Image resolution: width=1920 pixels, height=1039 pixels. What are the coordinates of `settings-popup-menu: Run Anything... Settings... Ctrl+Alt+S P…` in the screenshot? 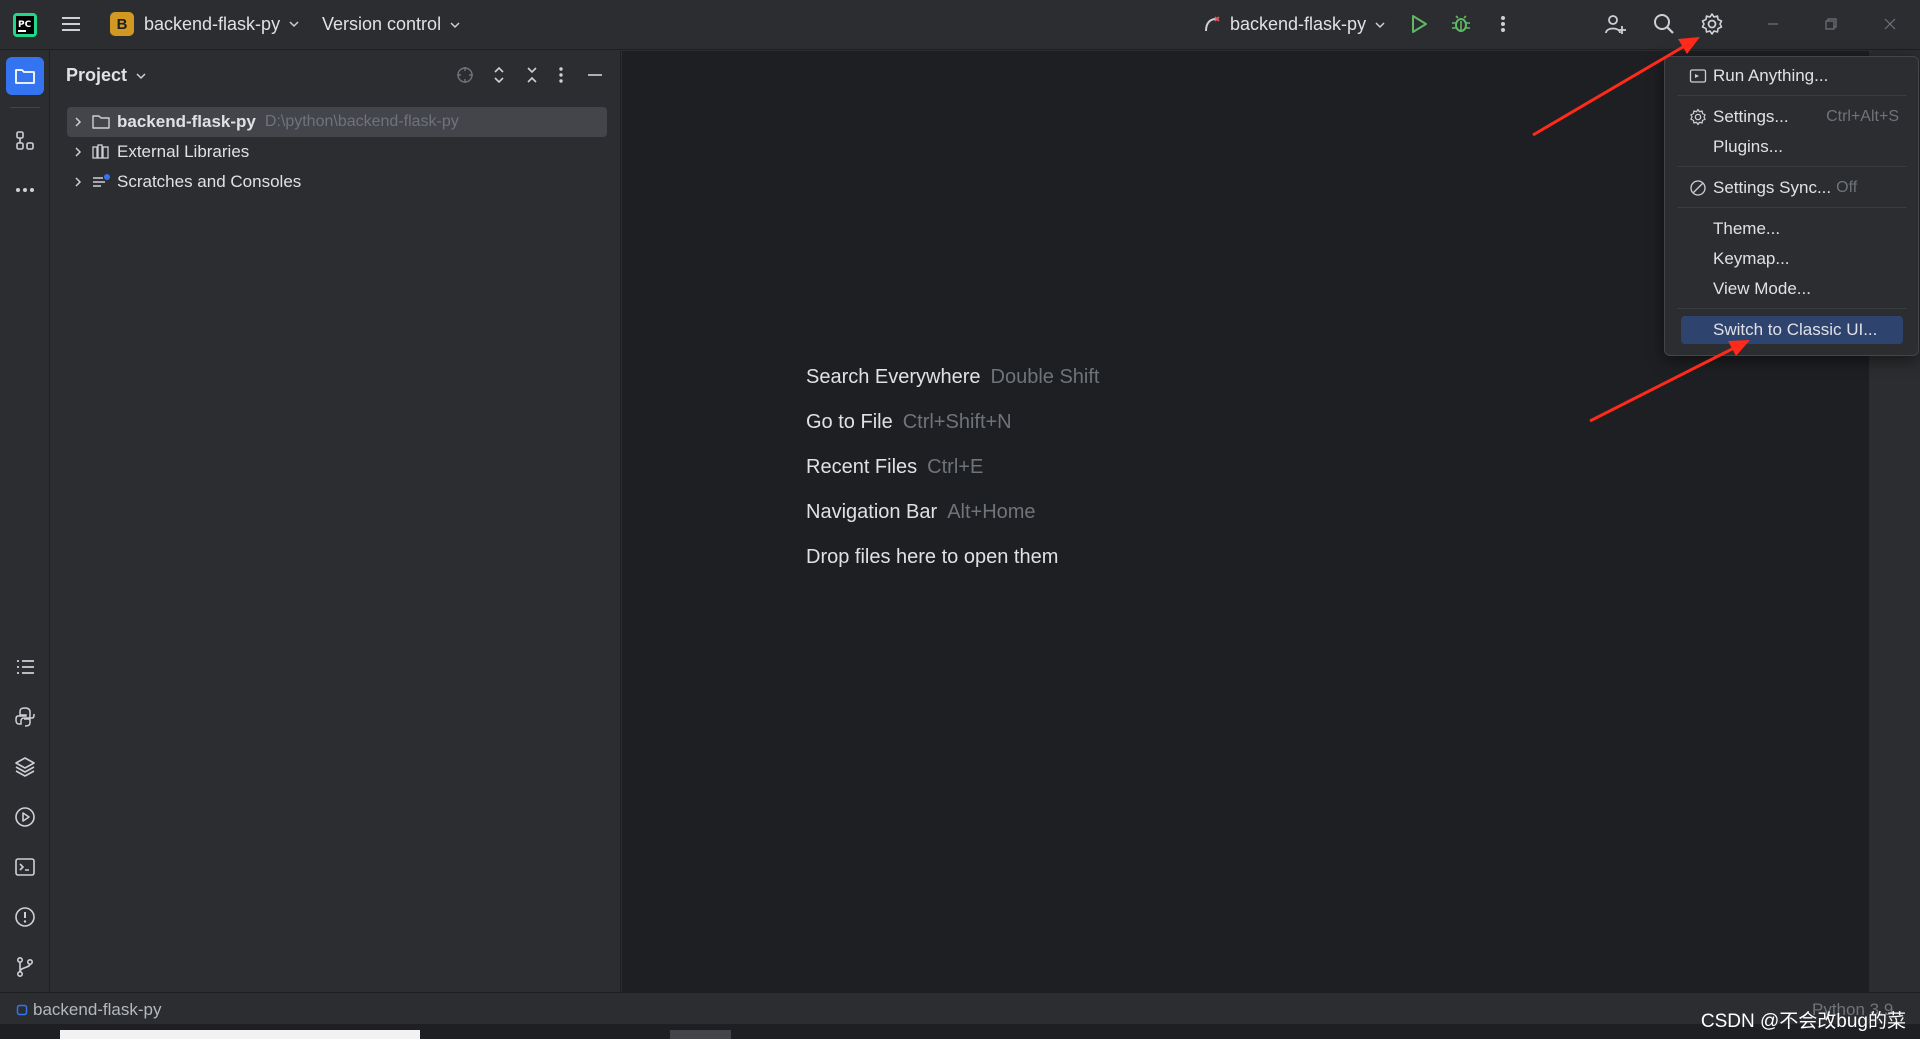 It's located at (1791, 206).